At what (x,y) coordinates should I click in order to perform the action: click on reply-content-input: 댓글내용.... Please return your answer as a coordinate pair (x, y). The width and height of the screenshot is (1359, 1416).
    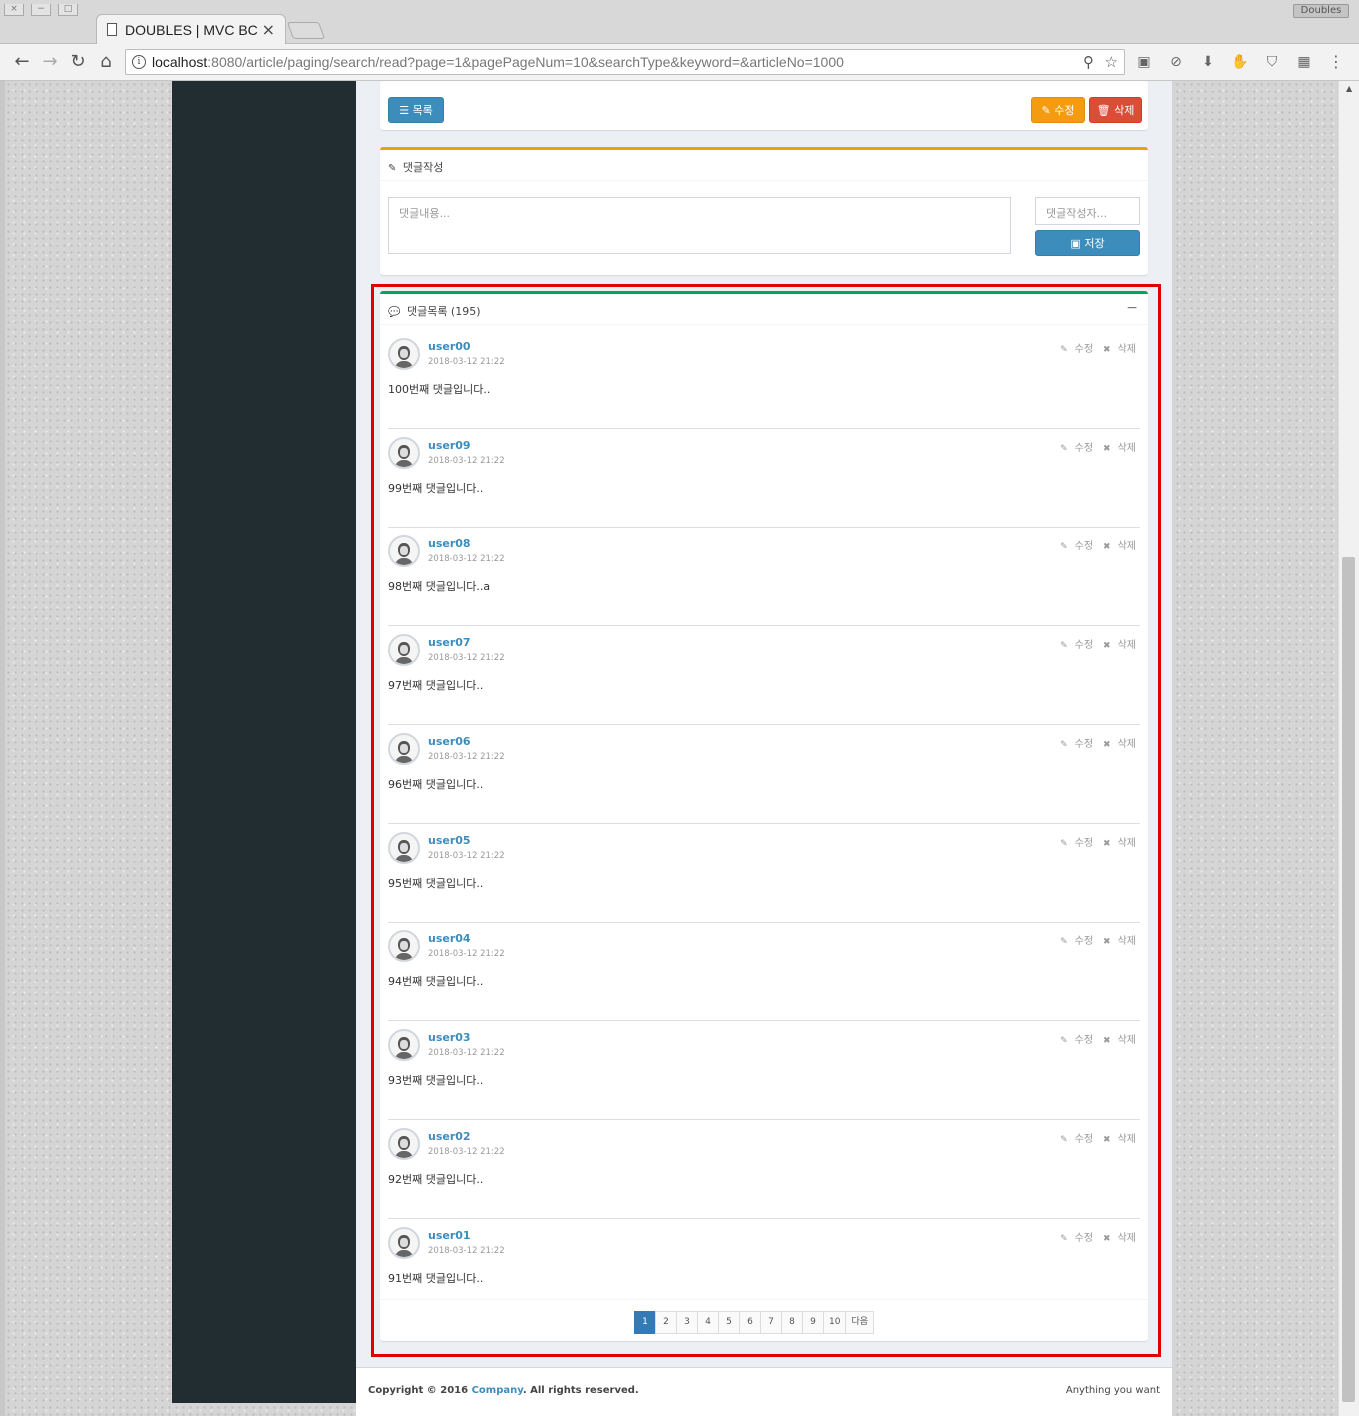
    Looking at the image, I should click on (699, 225).